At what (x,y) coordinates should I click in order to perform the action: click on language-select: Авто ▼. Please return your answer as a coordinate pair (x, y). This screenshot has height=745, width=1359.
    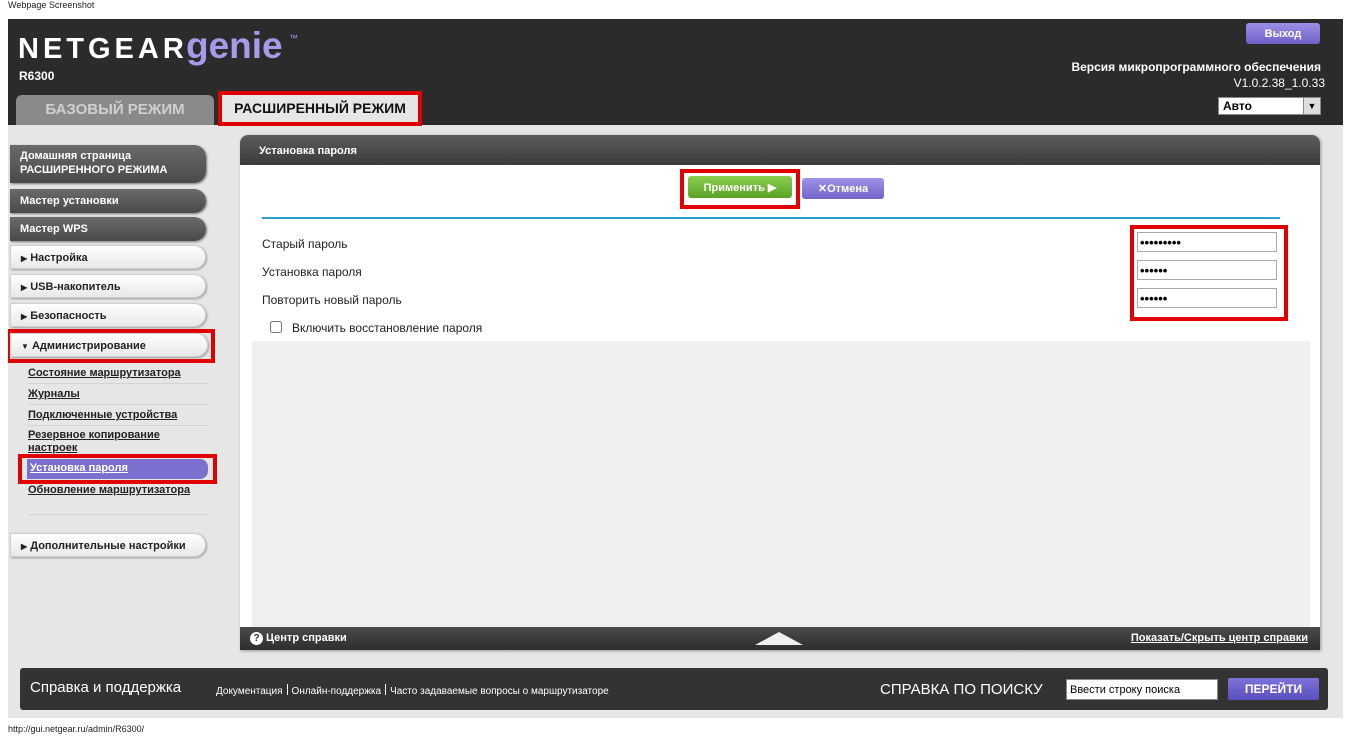
    Looking at the image, I should click on (1269, 106).